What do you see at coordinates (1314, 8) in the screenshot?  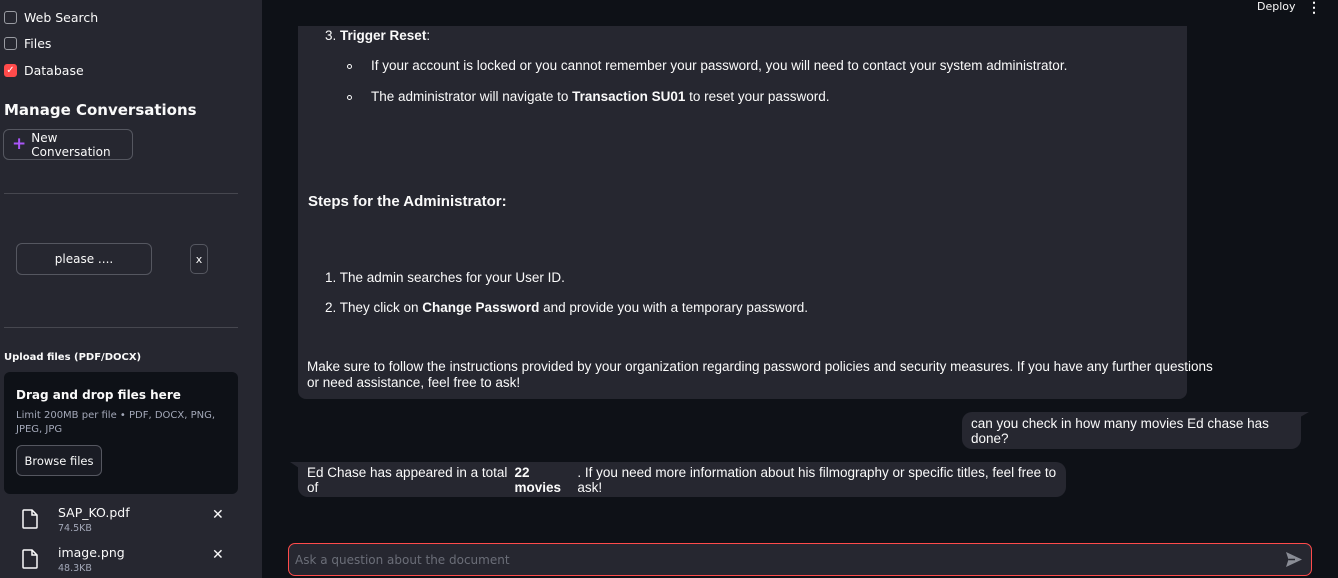 I see `kebab-menu-icon: ⋮` at bounding box center [1314, 8].